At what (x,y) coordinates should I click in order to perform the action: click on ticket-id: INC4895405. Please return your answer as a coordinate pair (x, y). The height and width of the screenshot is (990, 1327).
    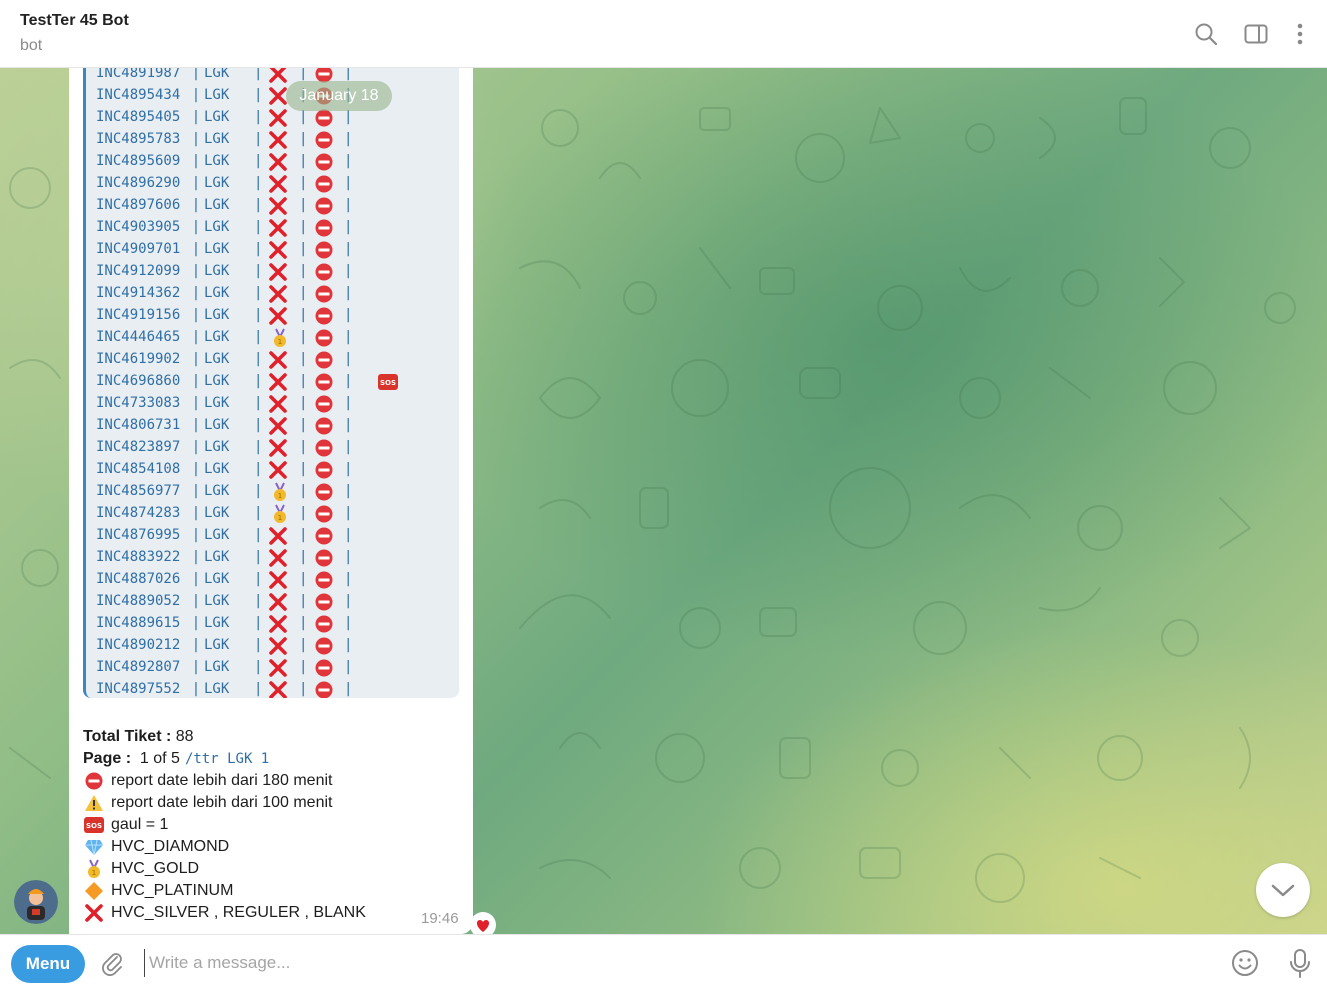
    Looking at the image, I should click on (138, 117).